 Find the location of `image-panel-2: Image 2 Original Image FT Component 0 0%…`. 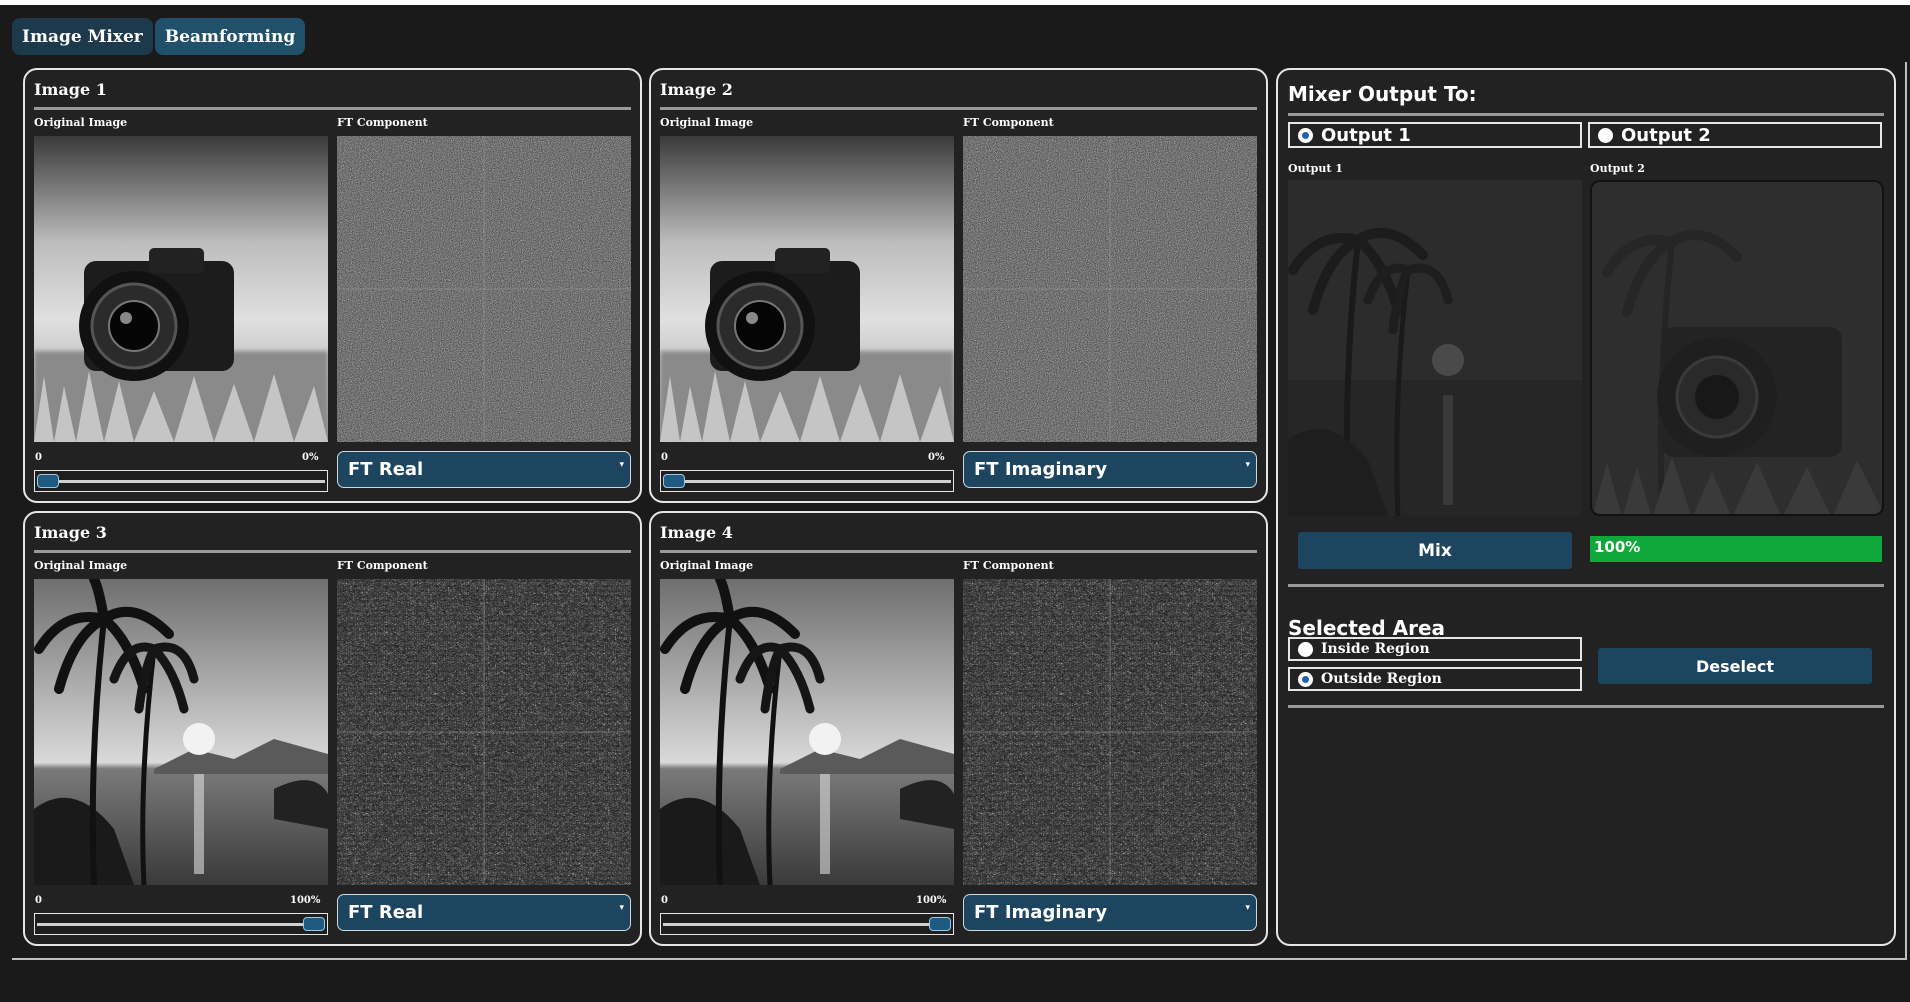

image-panel-2: Image 2 Original Image FT Component 0 0%… is located at coordinates (958, 285).